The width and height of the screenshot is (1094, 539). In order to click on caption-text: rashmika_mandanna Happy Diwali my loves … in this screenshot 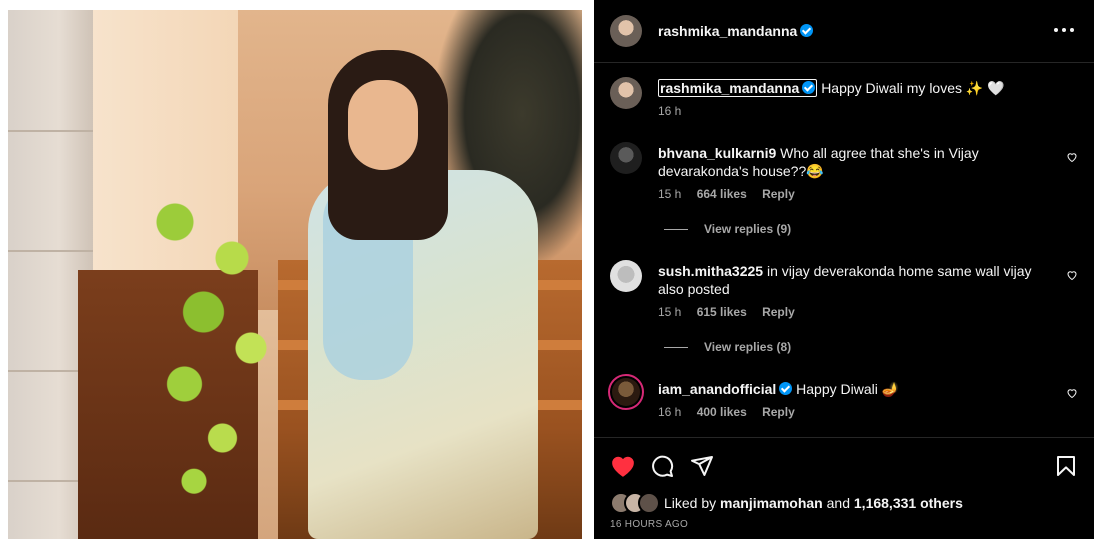, I will do `click(853, 88)`.